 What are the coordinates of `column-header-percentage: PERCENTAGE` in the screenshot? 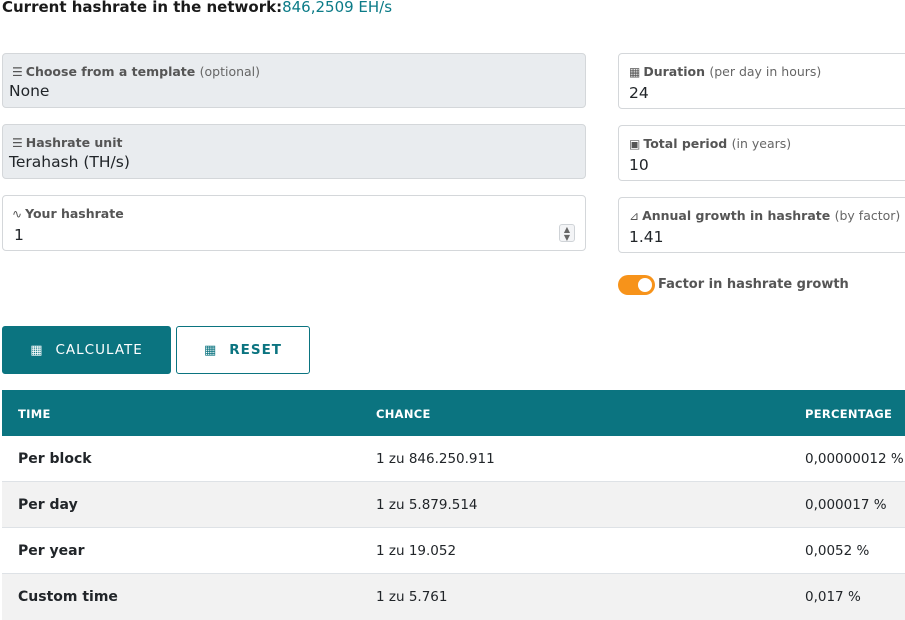 It's located at (849, 414).